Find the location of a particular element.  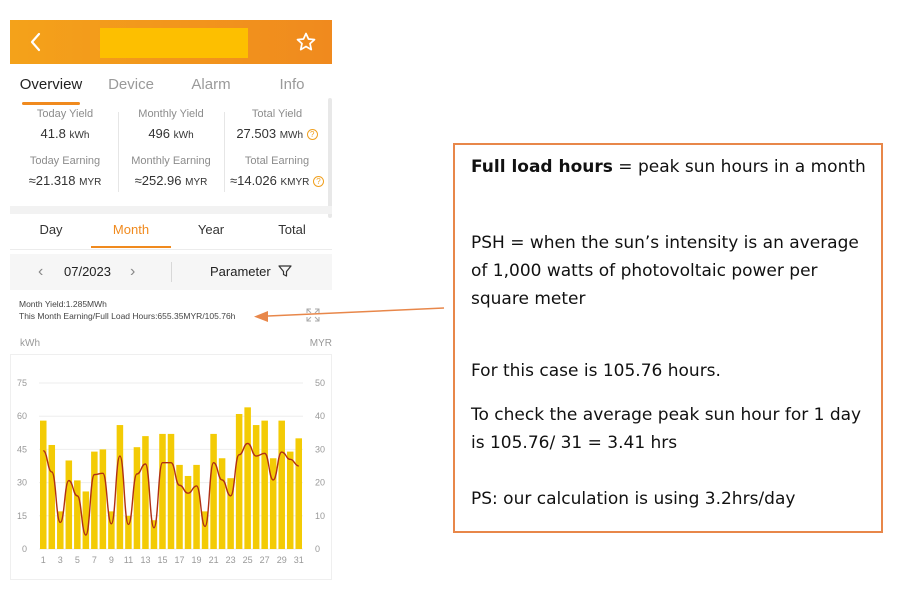

redacted-plant-title is located at coordinates (174, 43).